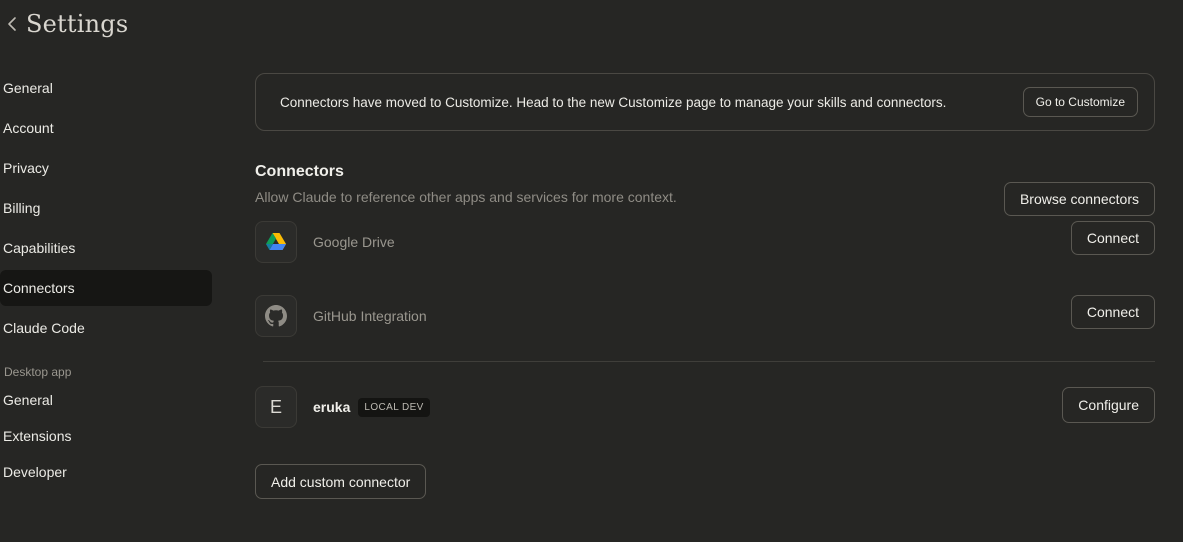 This screenshot has height=542, width=1183. I want to click on connector-row-github: GitHub Integration Connect, so click(705, 316).